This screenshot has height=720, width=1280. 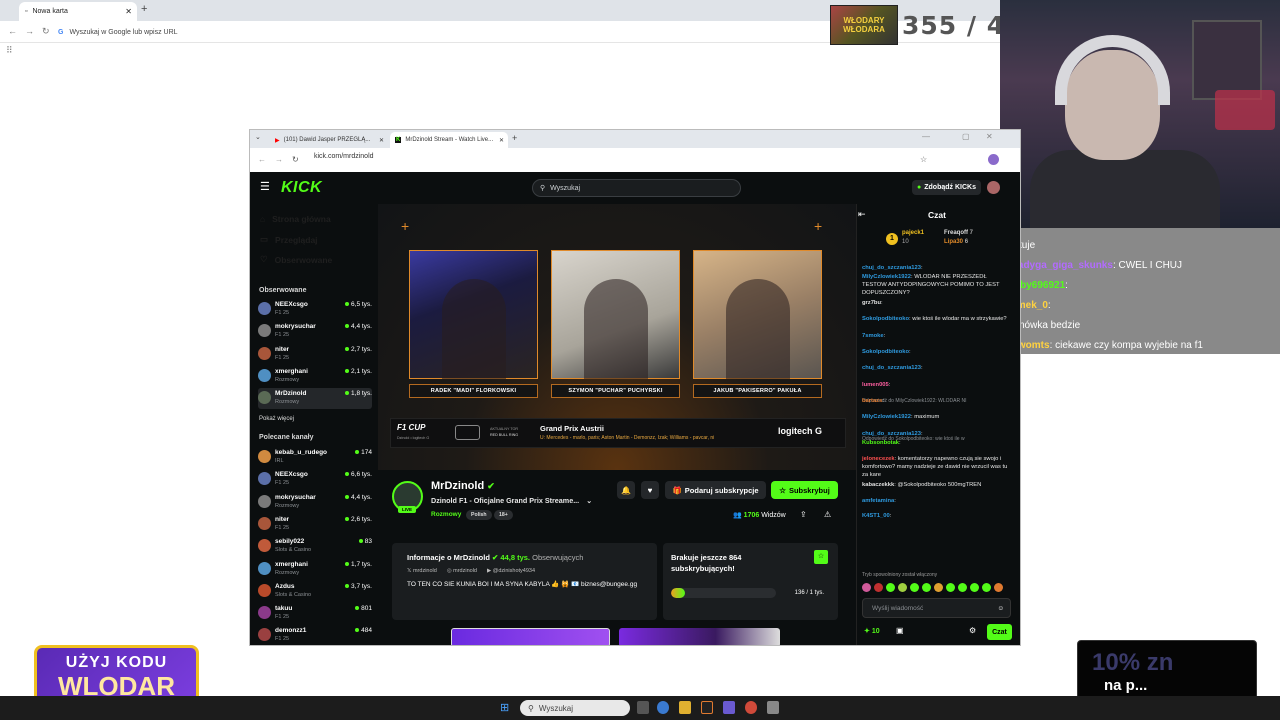 What do you see at coordinates (78, 11) in the screenshot?
I see `outer-tab-newtab: ▫ Nowa karta ✕` at bounding box center [78, 11].